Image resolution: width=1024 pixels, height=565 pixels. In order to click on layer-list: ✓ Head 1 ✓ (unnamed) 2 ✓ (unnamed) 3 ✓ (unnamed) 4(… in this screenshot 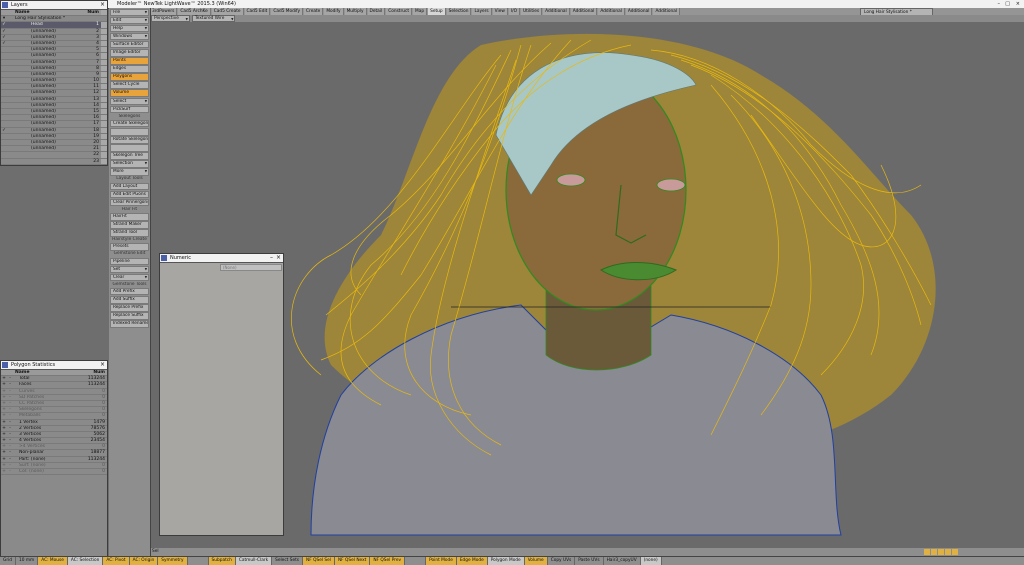, I will do `click(54, 93)`.